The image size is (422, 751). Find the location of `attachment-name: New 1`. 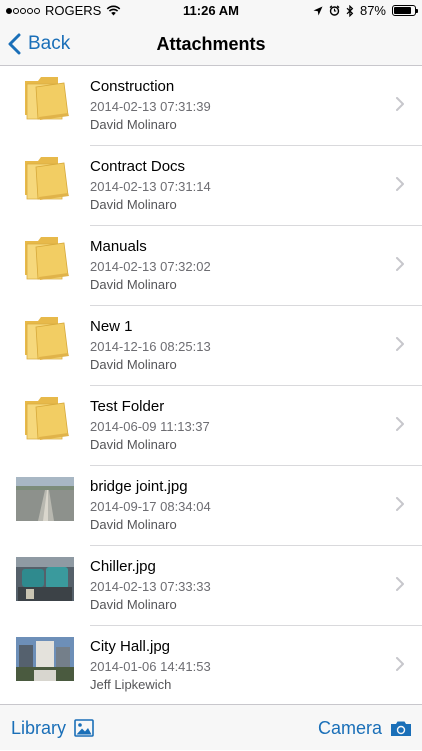

attachment-name: New 1 is located at coordinates (111, 326).